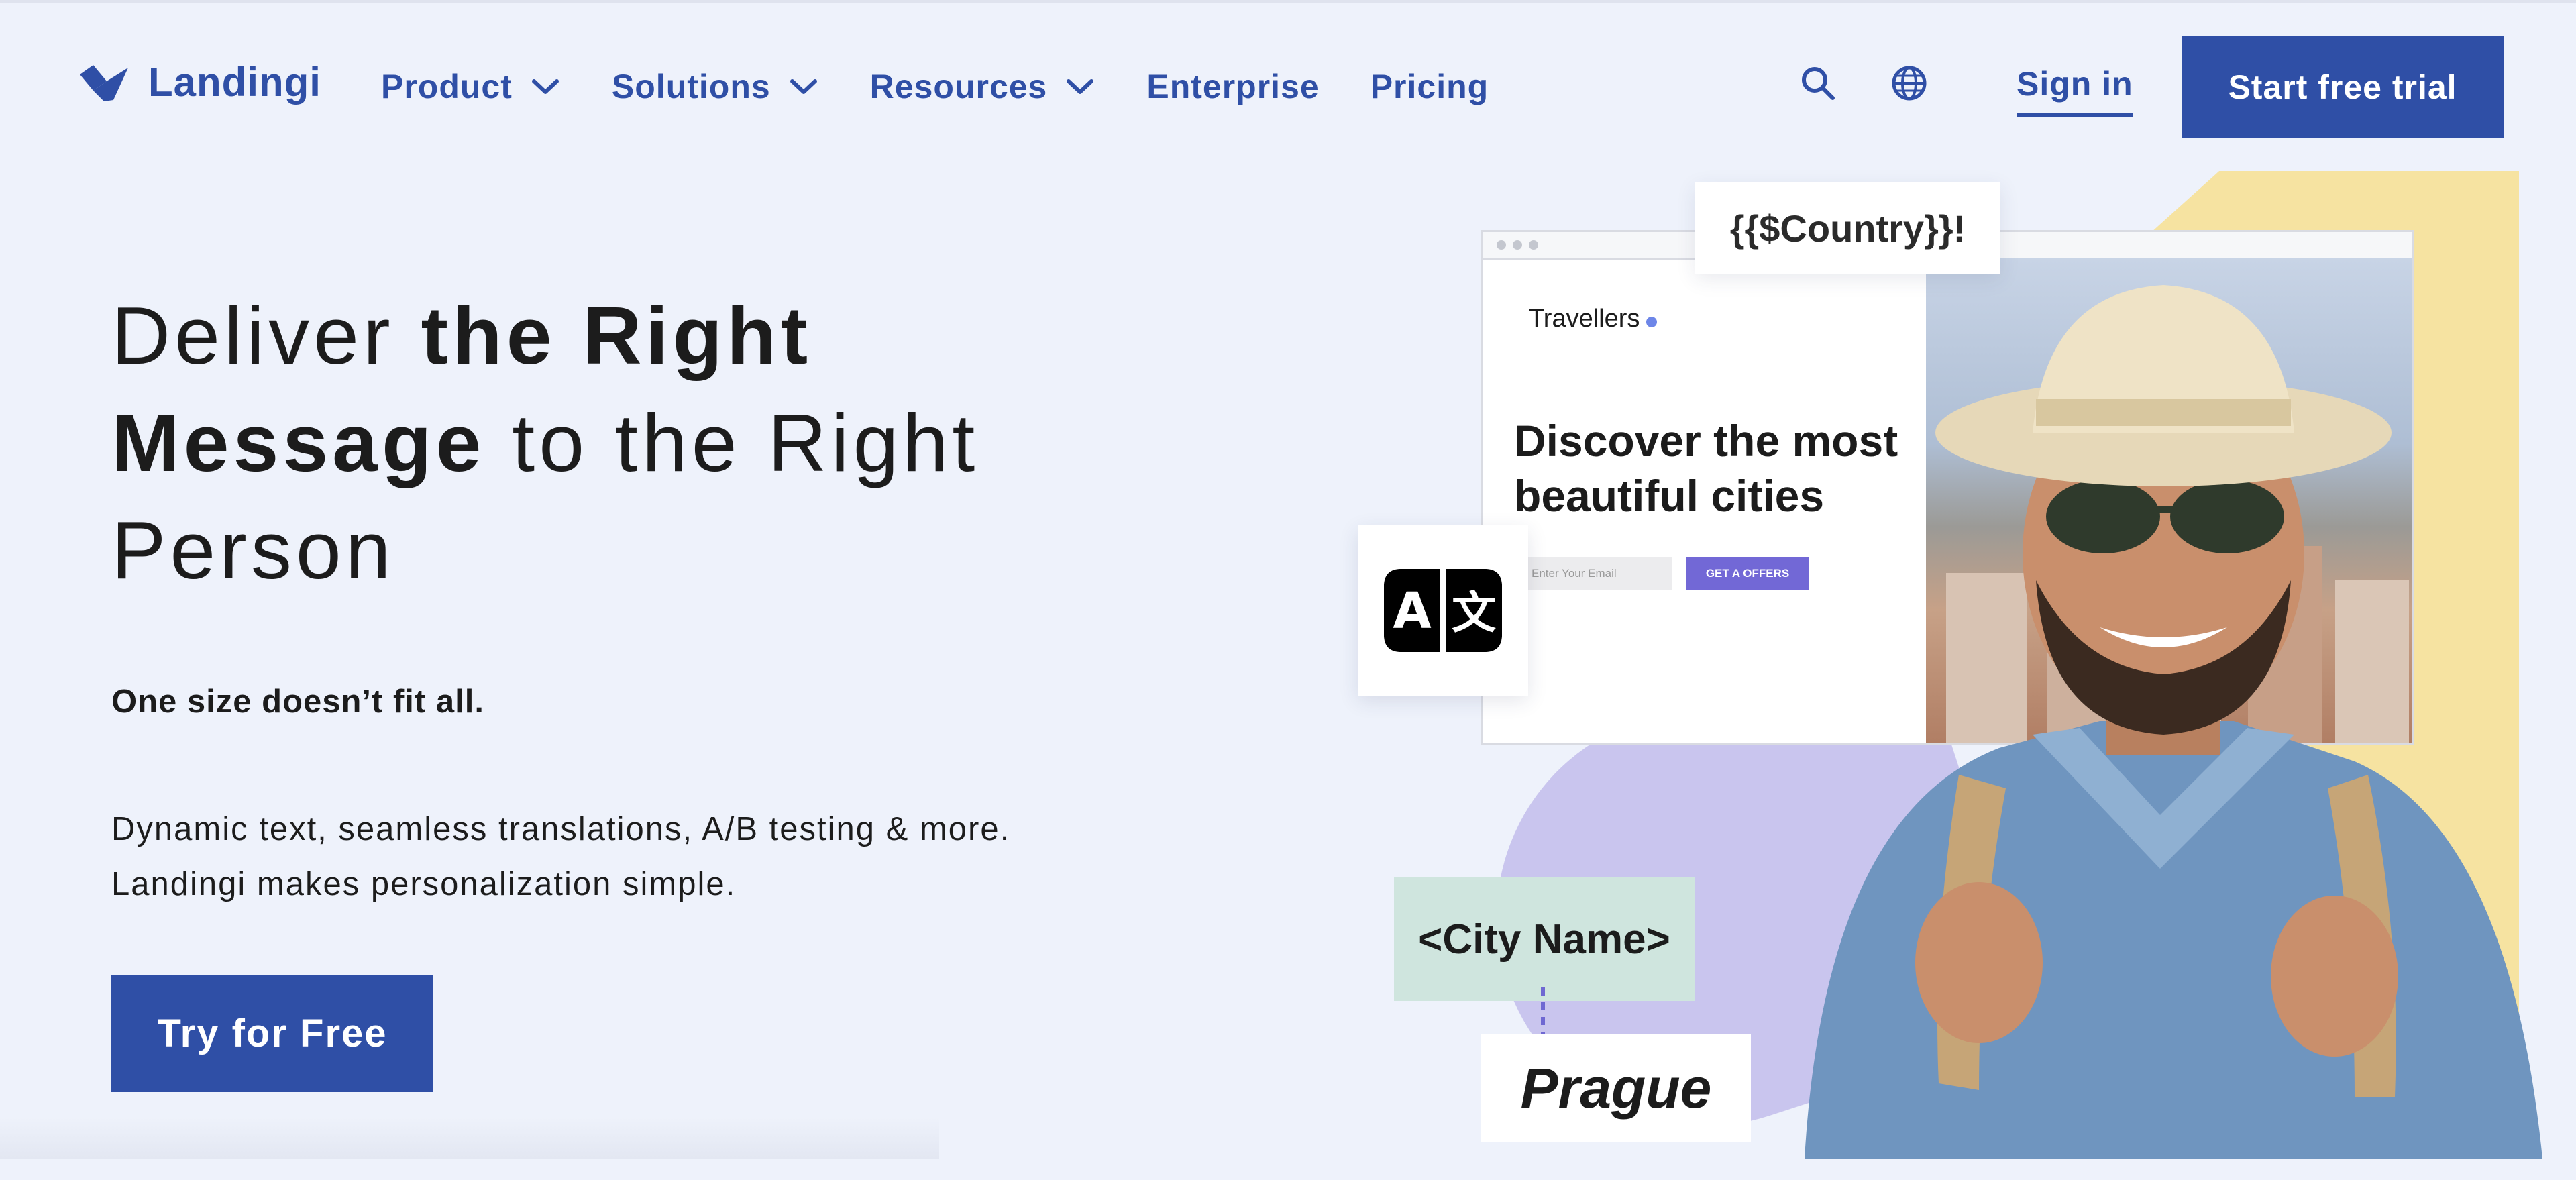 The image size is (2576, 1180). What do you see at coordinates (2075, 90) in the screenshot?
I see `sign-in-link: Sign in` at bounding box center [2075, 90].